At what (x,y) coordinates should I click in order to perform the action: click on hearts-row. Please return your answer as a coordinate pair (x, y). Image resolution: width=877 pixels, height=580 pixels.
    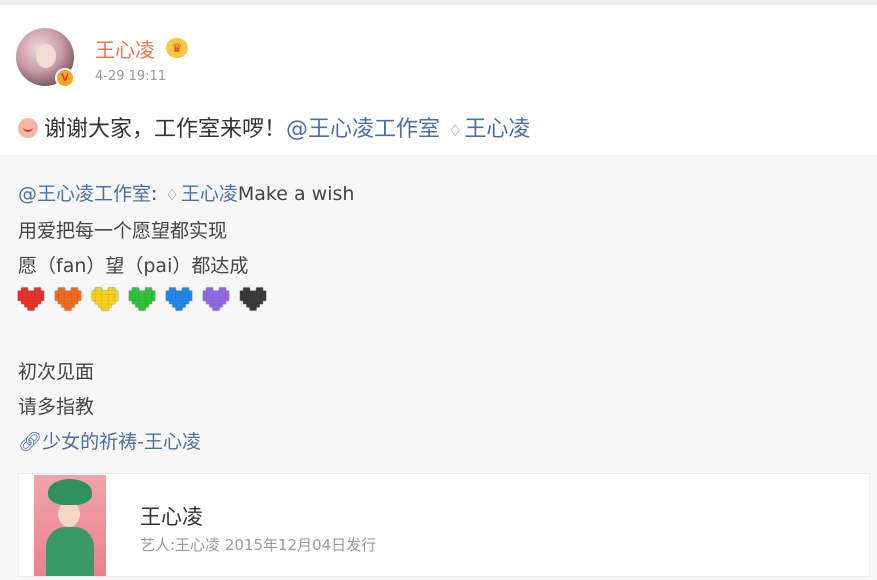
    Looking at the image, I should click on (142, 299).